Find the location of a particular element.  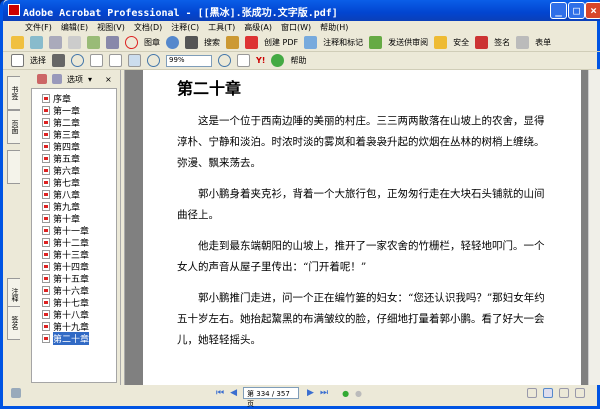

bookmark-item: 第一章 is located at coordinates (74, 110).